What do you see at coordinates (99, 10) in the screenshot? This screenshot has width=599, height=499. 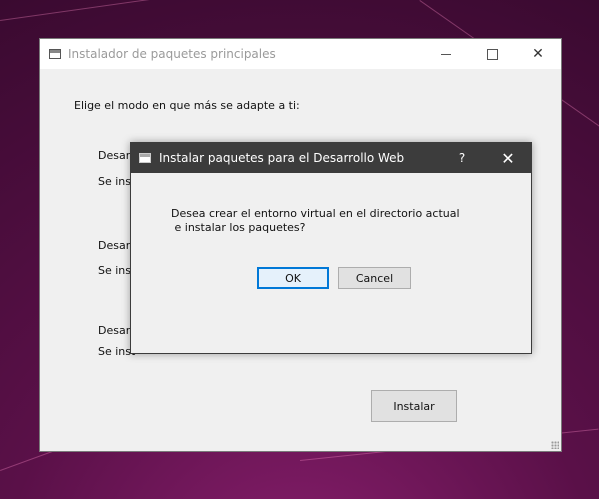 I see `wallpaper-line` at bounding box center [99, 10].